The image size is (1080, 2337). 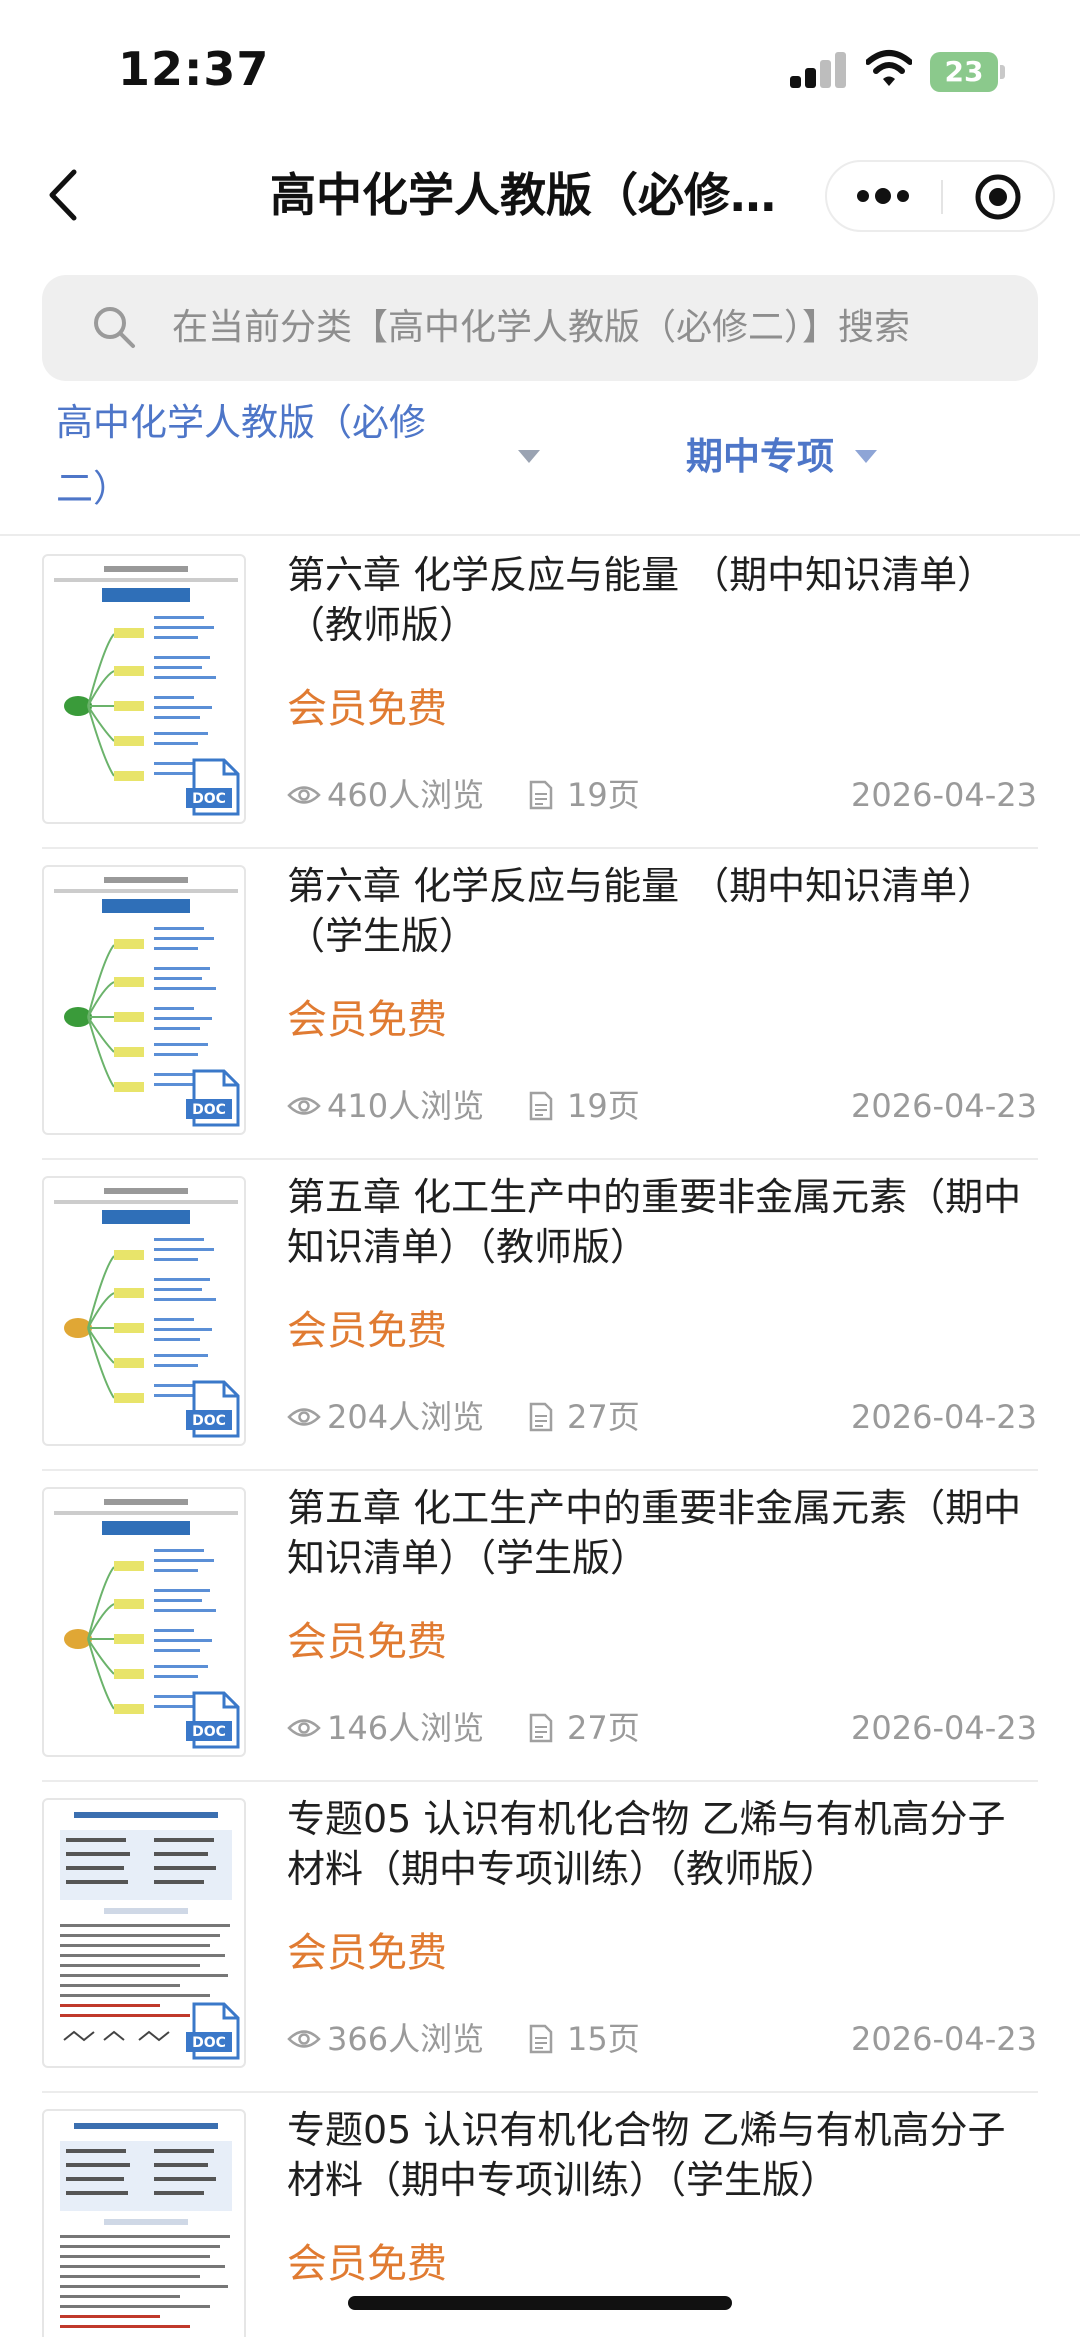 I want to click on document-title: 专题05 认识有机化合物 乙烯与有机高分子 材料（期中专项训练）（学生版）, so click(x=667, y=2155).